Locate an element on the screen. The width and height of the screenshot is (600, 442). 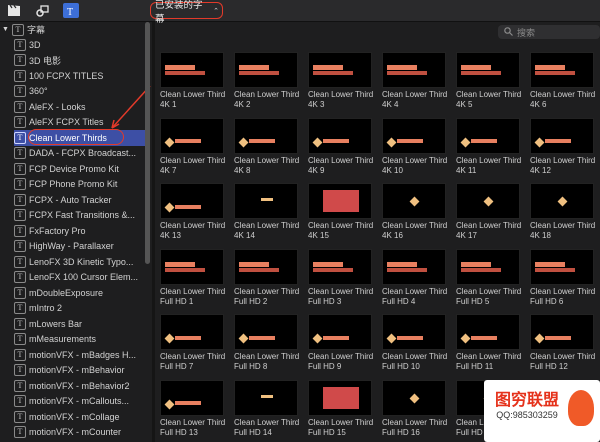
titles-filter-dropdown: 已安装的字幕 ⌃ is located at coordinates (186, 12).